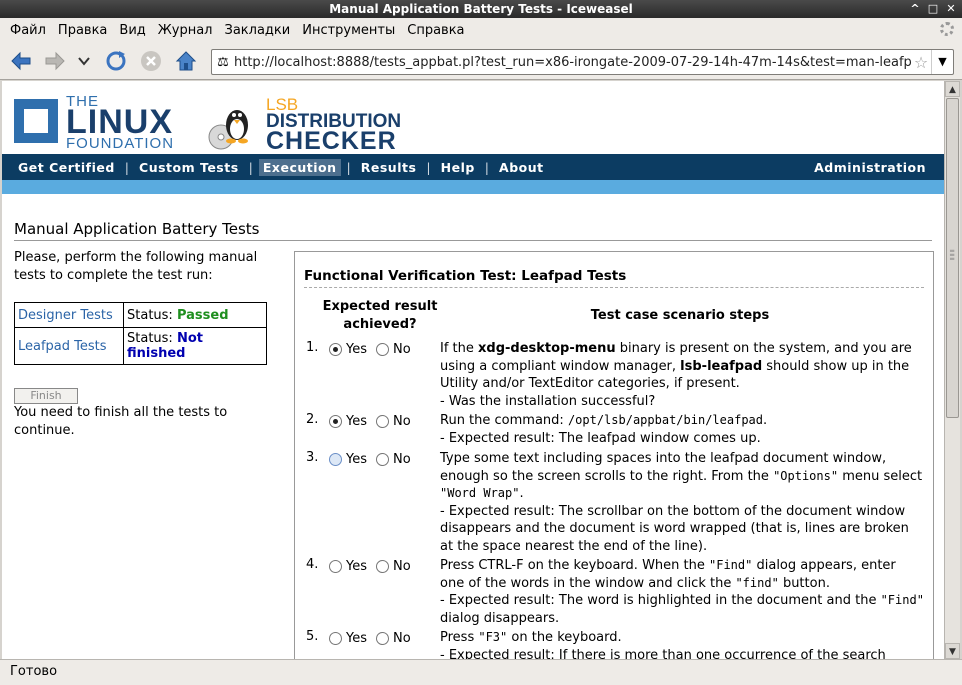 The image size is (962, 685). What do you see at coordinates (389, 167) in the screenshot?
I see `nav-results: Results` at bounding box center [389, 167].